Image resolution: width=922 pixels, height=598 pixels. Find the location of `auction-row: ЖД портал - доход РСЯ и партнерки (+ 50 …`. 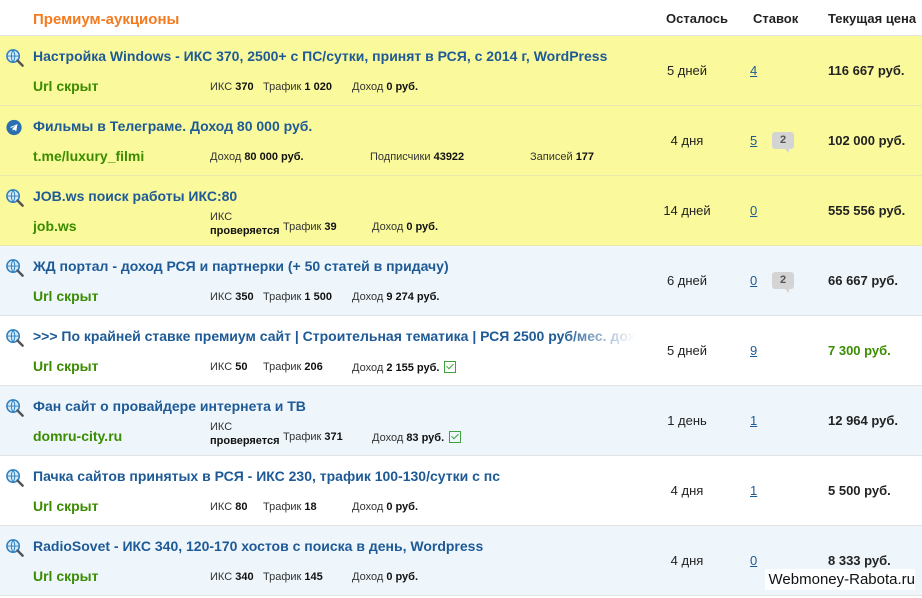

auction-row: ЖД портал - доход РСЯ и партнерки (+ 50 … is located at coordinates (461, 281).